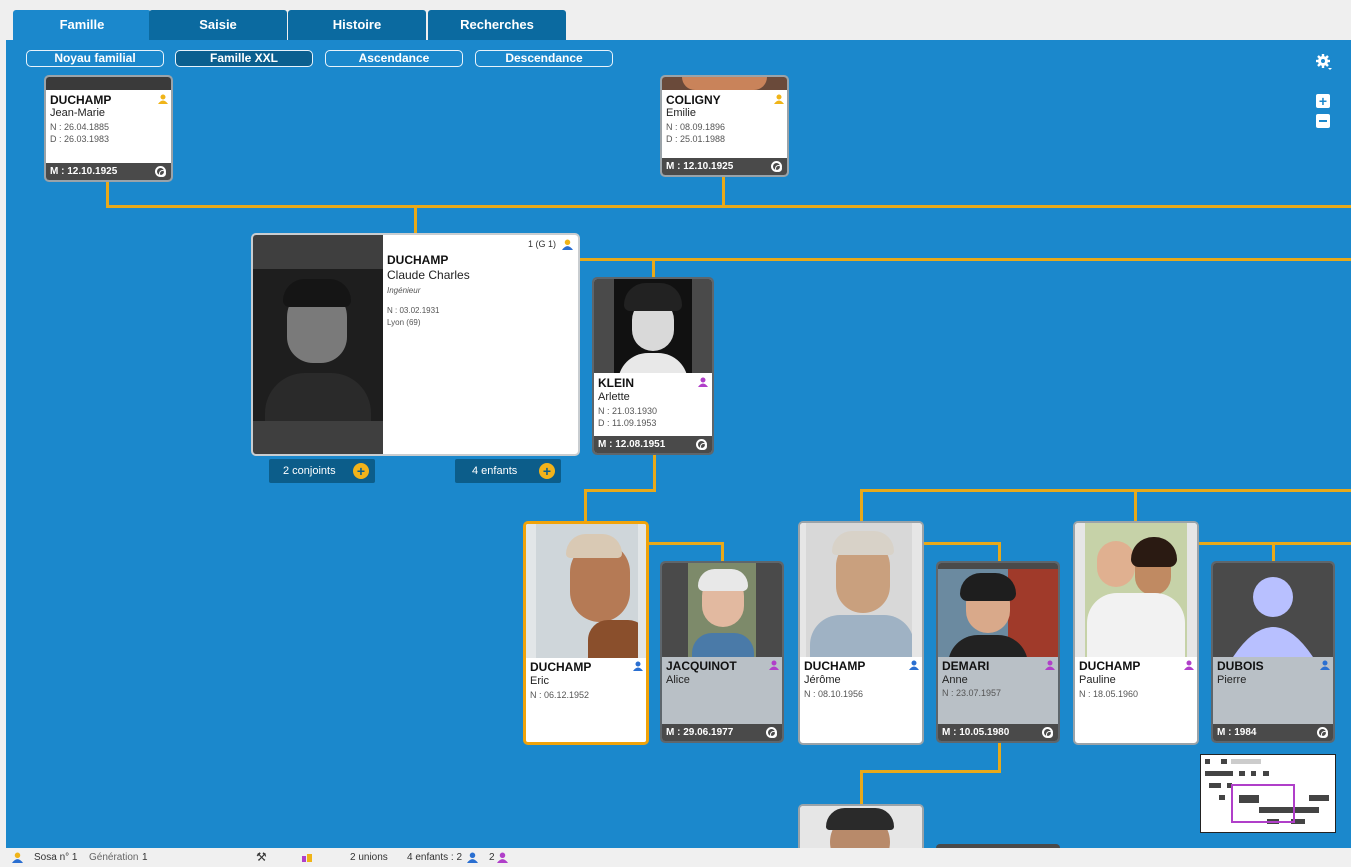 The image size is (1351, 867). What do you see at coordinates (701, 666) in the screenshot?
I see `person-surname: JACQUINOT` at bounding box center [701, 666].